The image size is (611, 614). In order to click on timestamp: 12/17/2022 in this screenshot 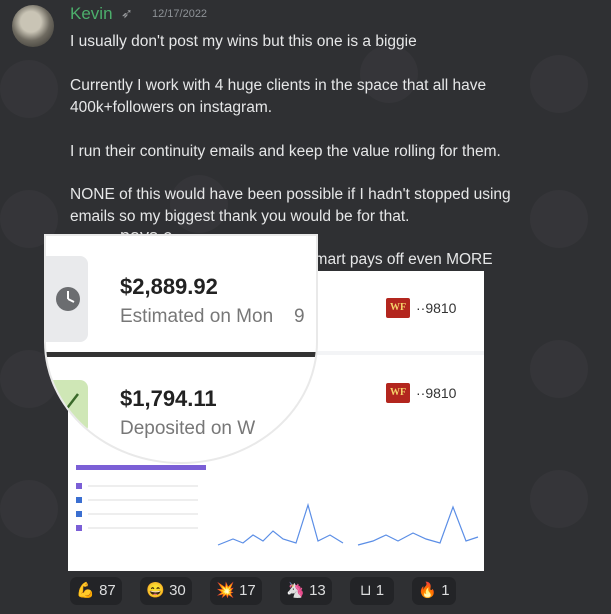, I will do `click(180, 14)`.